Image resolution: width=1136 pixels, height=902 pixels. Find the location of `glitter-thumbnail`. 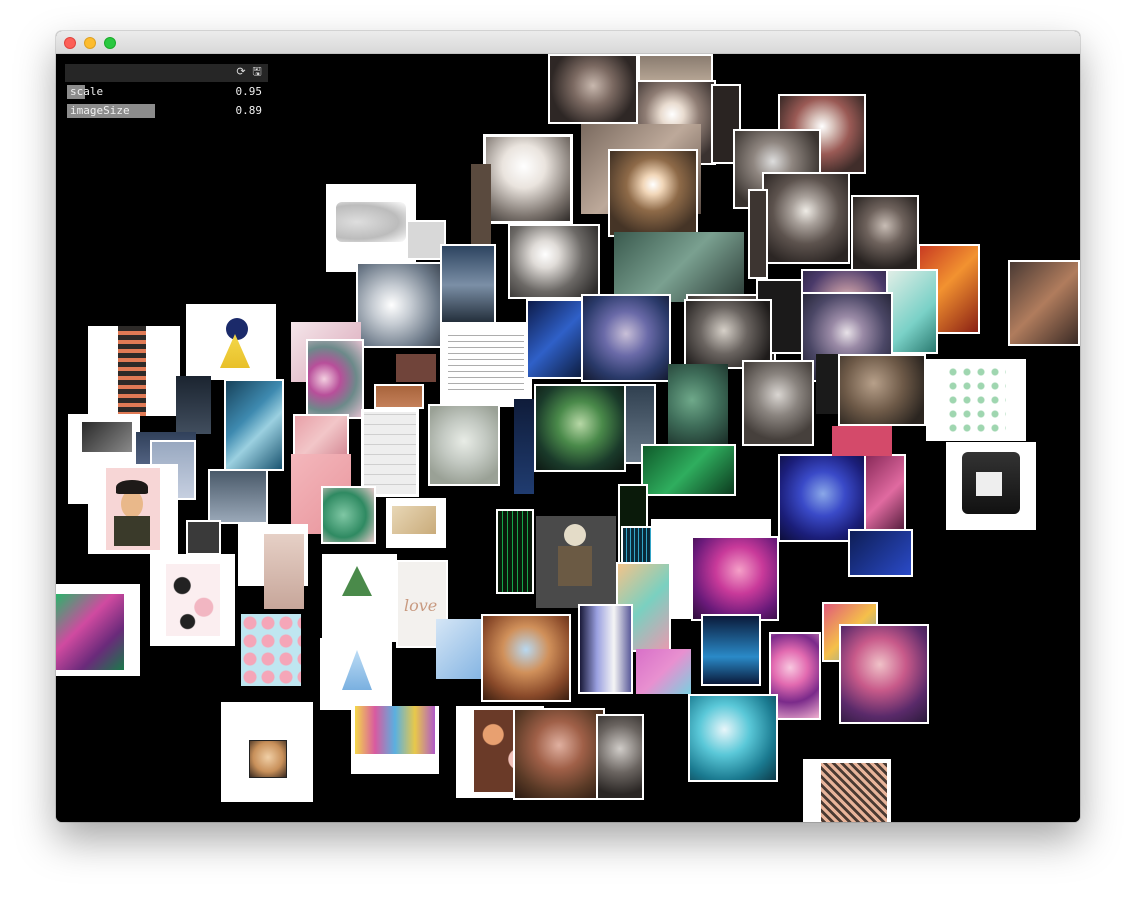

glitter-thumbnail is located at coordinates (321, 436).